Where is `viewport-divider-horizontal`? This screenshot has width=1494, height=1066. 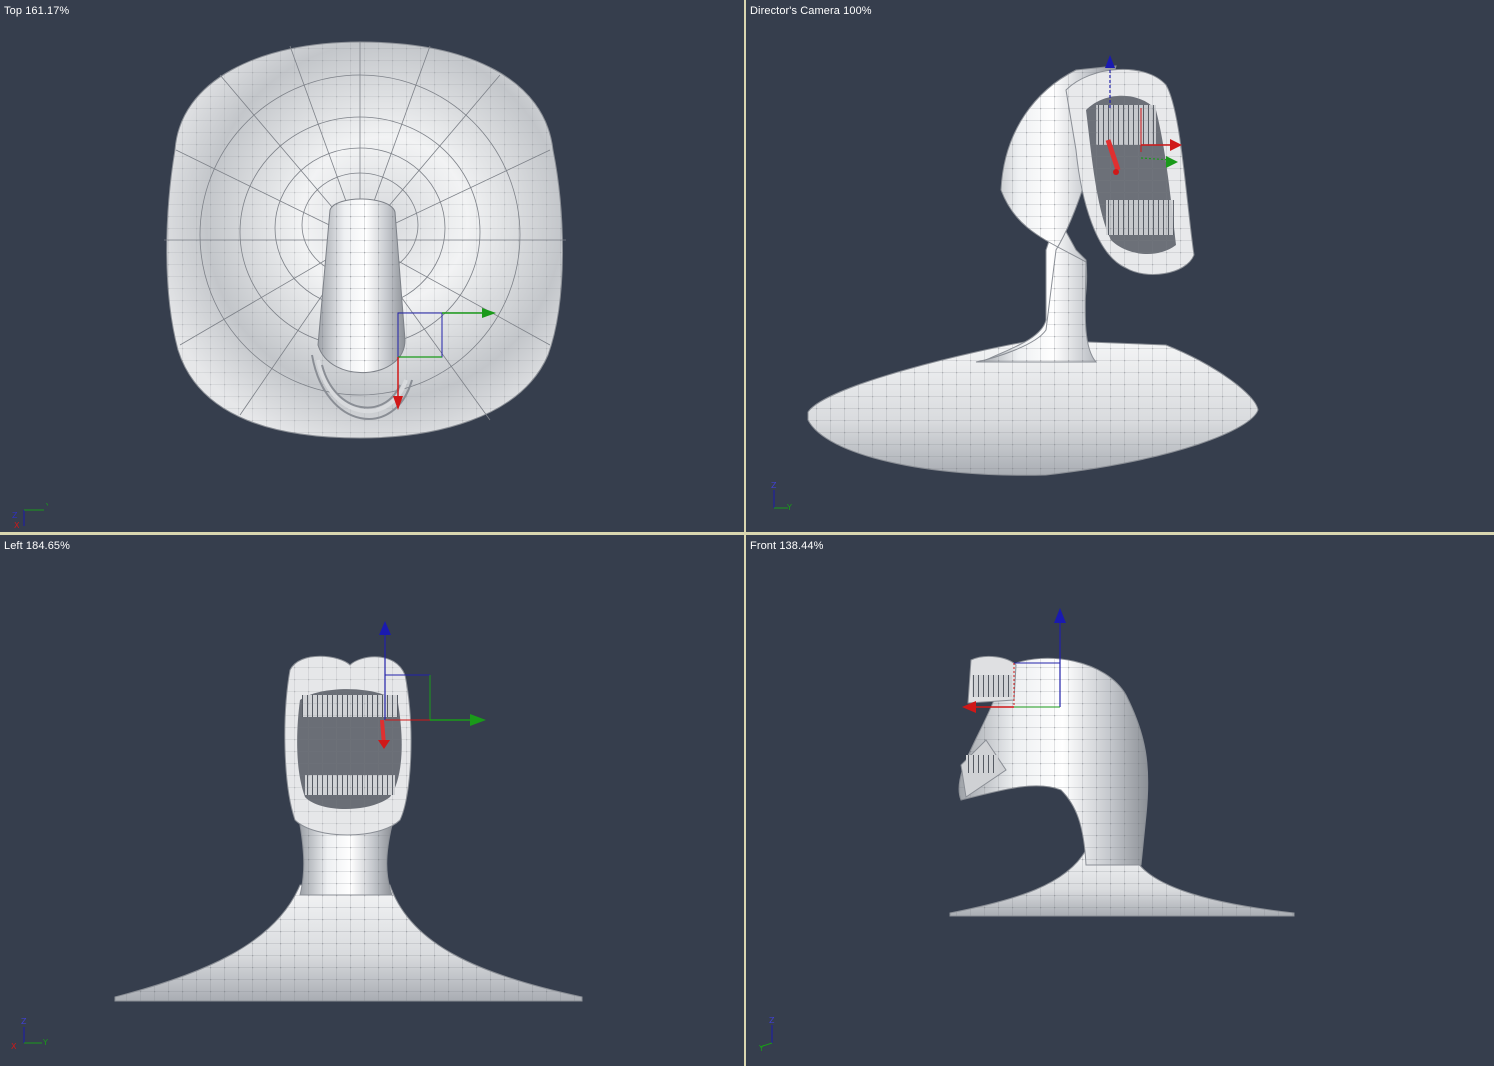 viewport-divider-horizontal is located at coordinates (747, 533).